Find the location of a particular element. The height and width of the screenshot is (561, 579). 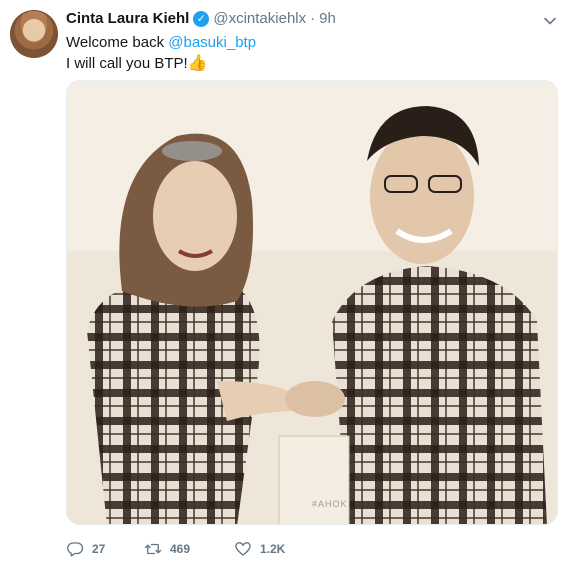

mention-link: @basuki_btp is located at coordinates (212, 42).